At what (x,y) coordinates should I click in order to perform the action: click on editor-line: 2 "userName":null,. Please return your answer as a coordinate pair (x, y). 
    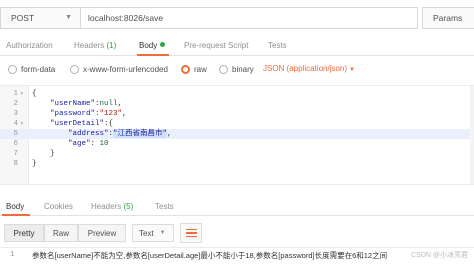
    Looking at the image, I should click on (68, 104).